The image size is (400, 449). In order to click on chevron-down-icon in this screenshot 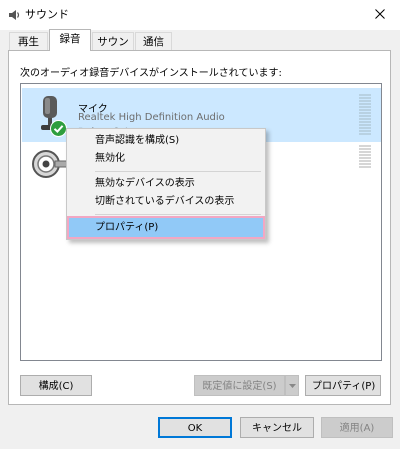, I will do `click(292, 385)`.